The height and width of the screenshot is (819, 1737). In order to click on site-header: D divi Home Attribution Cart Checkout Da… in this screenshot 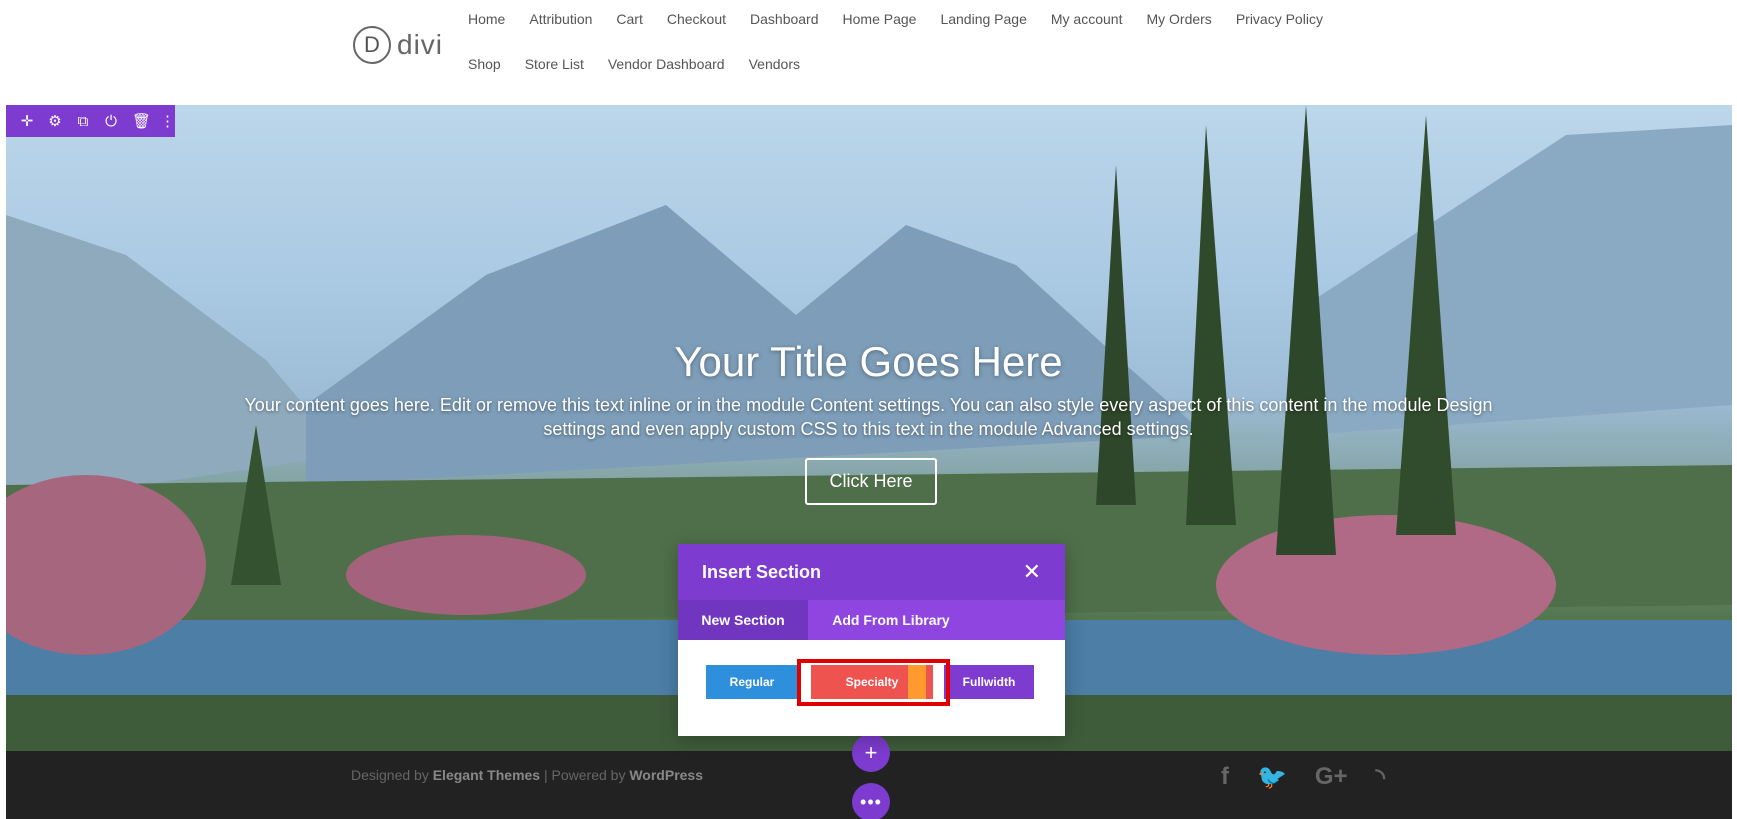, I will do `click(868, 52)`.